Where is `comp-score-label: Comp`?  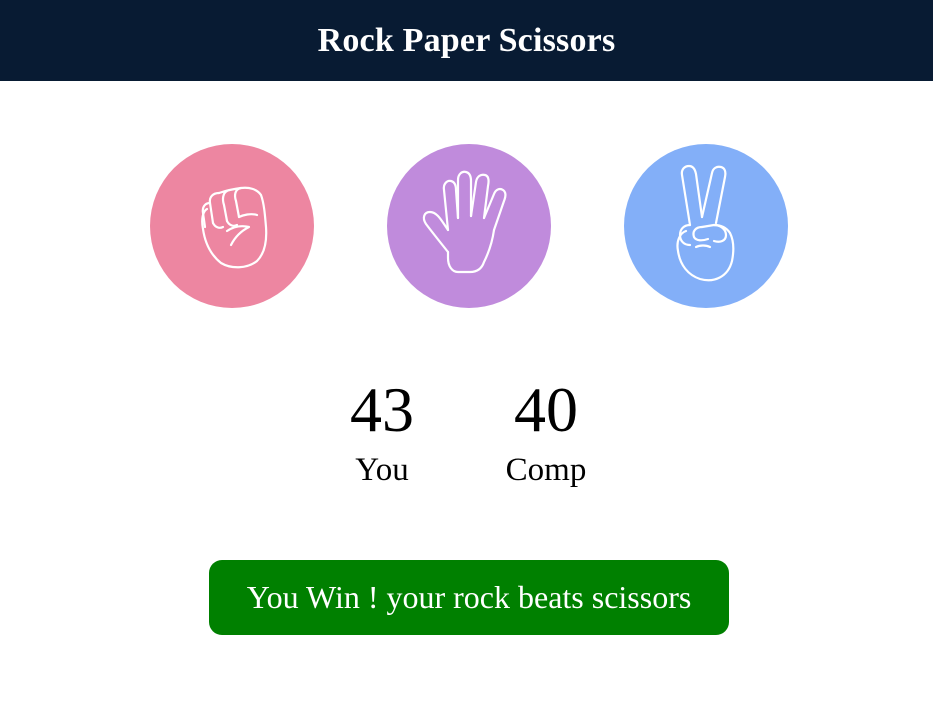
comp-score-label: Comp is located at coordinates (546, 470).